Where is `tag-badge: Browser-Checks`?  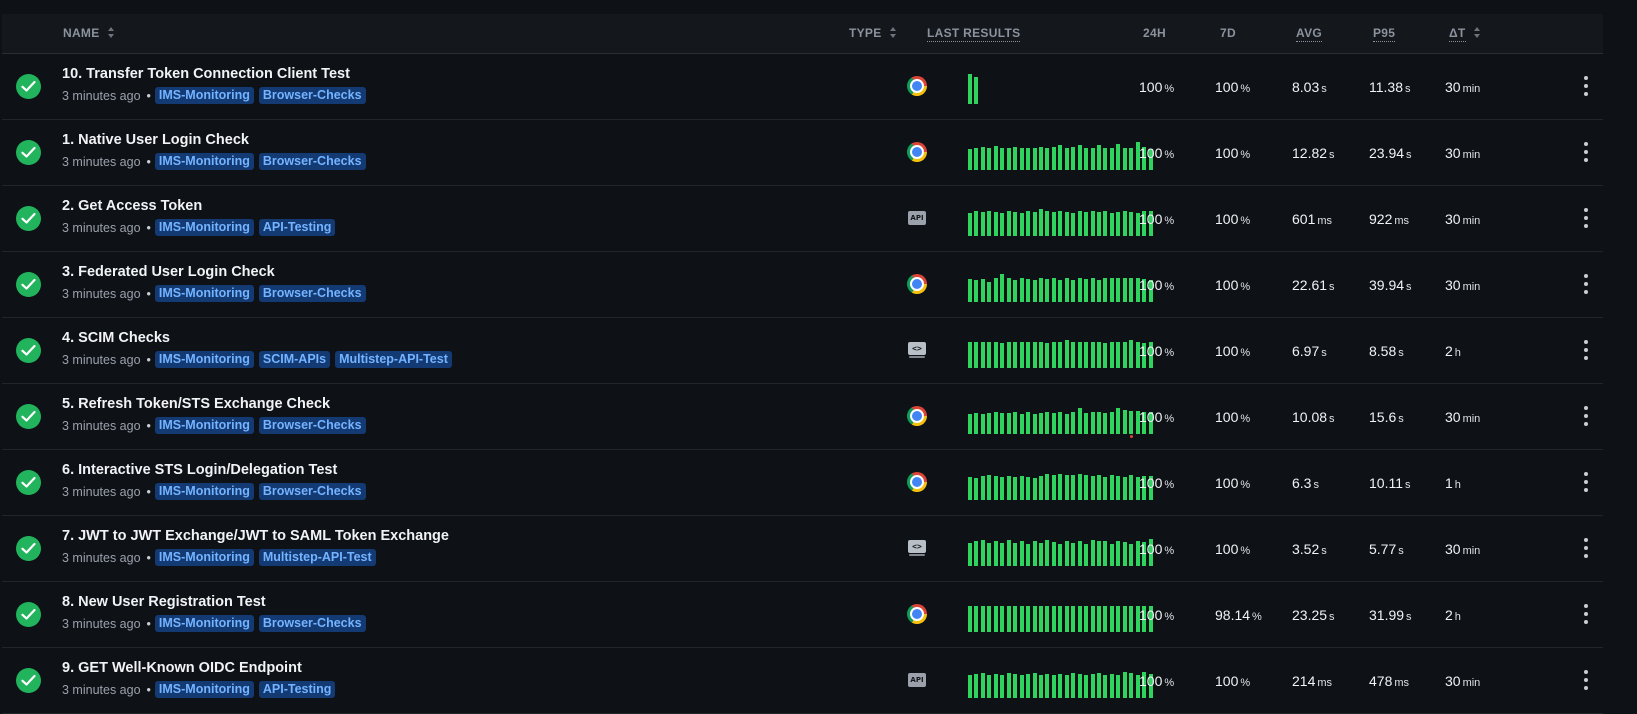 tag-badge: Browser-Checks is located at coordinates (312, 491).